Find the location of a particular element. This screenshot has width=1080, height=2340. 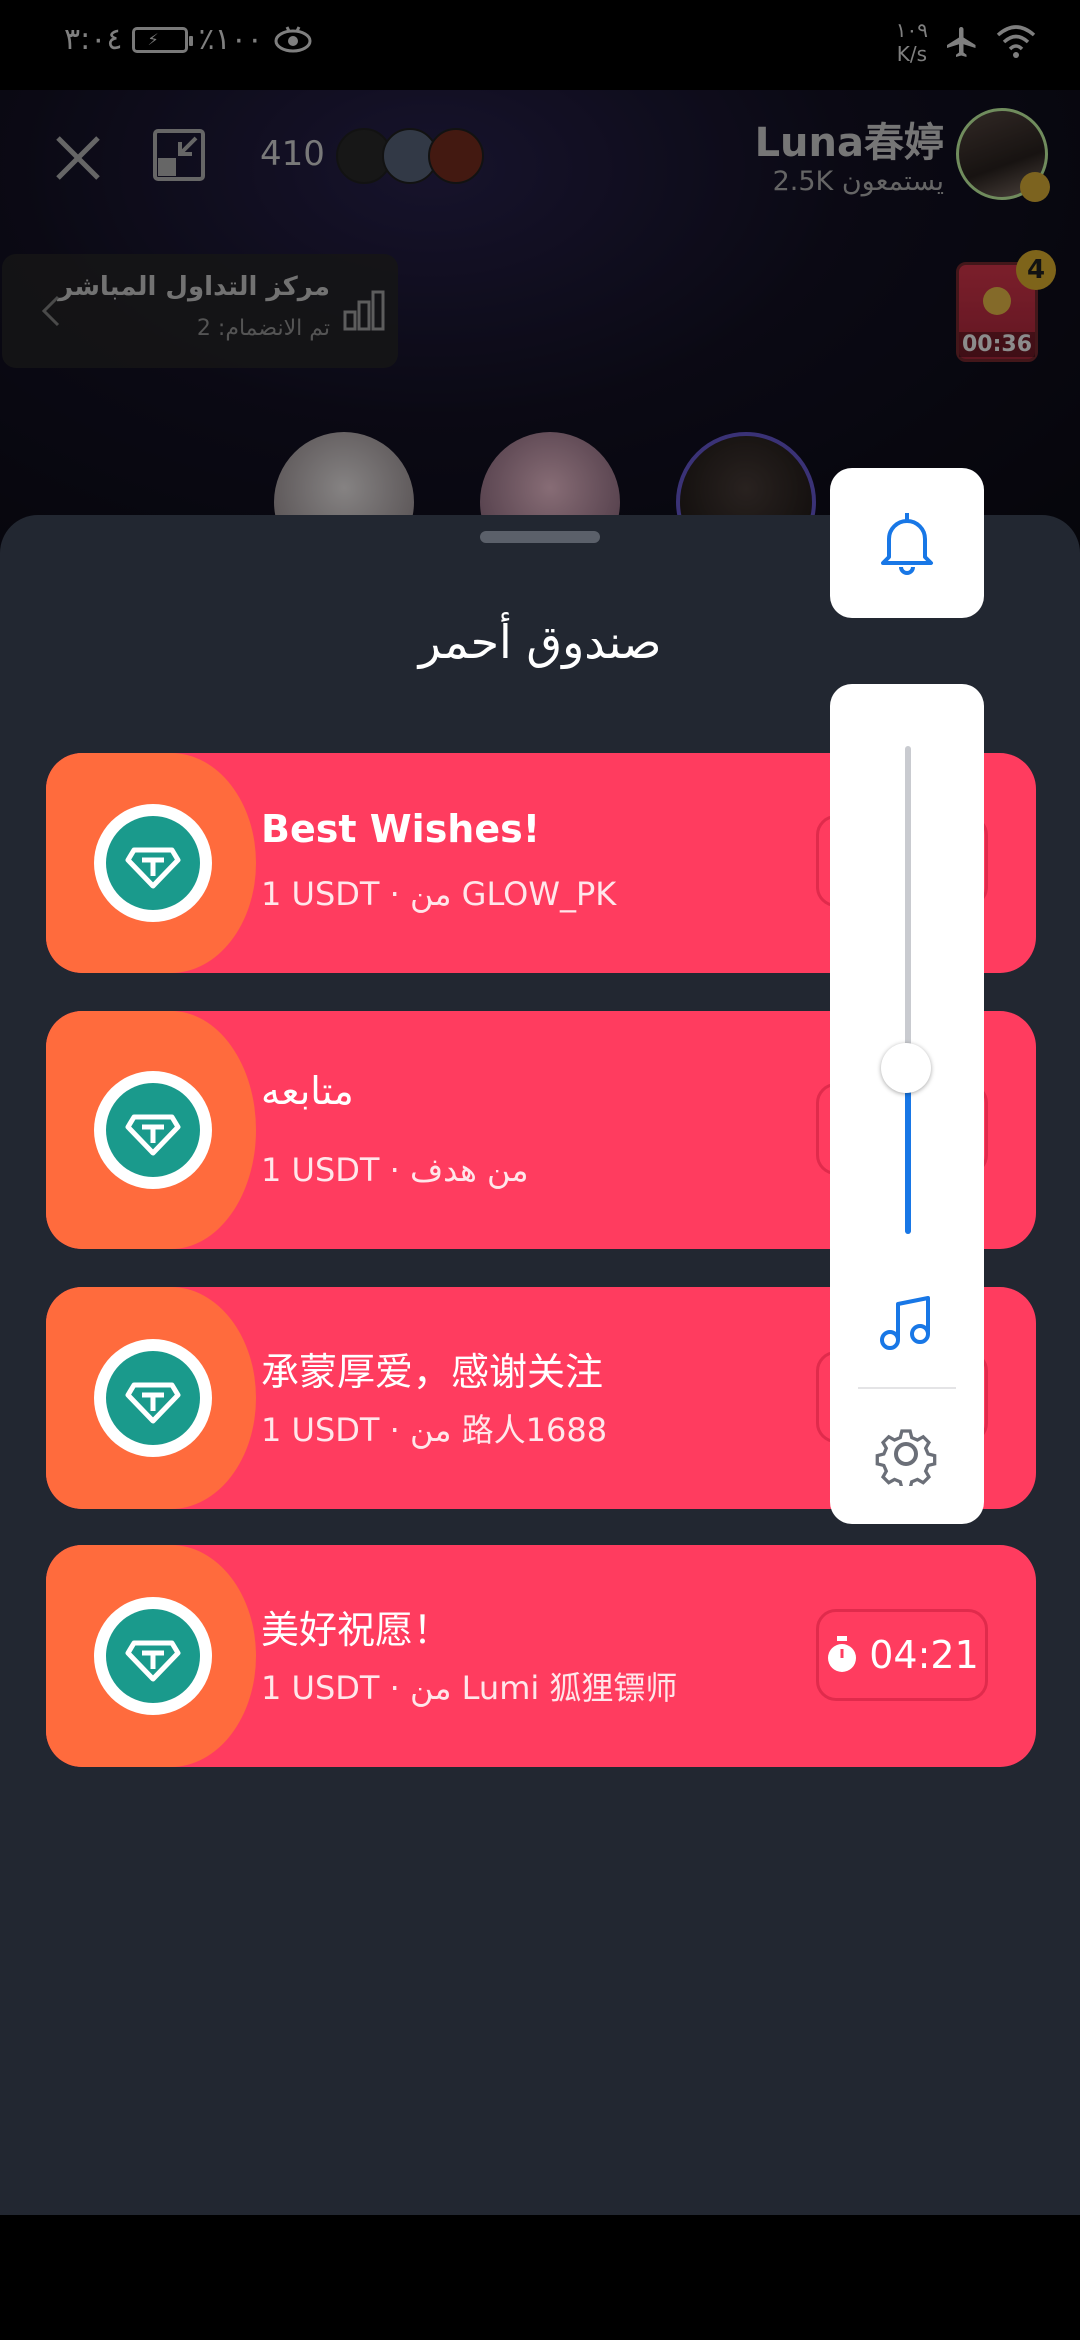

notification-panel is located at coordinates (907, 543).